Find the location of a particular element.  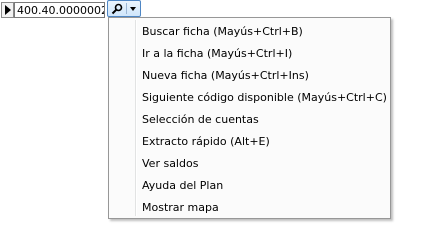

triangle-right-icon is located at coordinates (7, 10).